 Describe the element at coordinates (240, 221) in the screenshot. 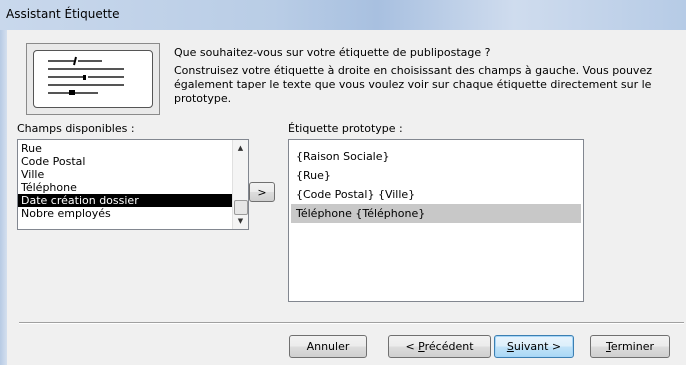

I see `scroll-down-icon: ▼` at that location.